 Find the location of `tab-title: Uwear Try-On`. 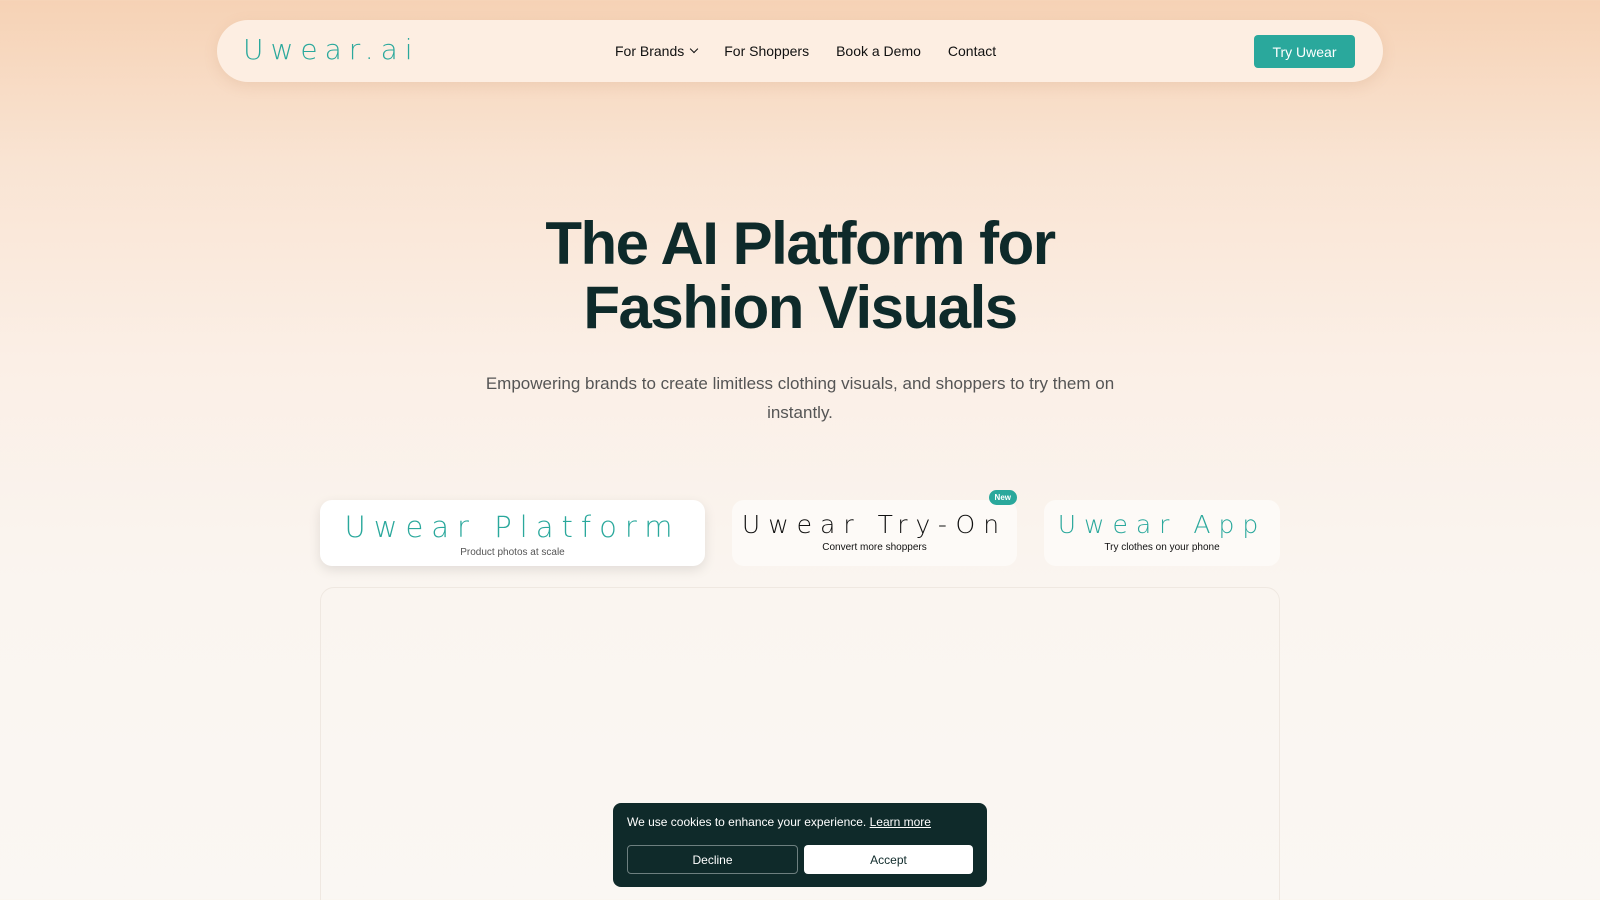

tab-title: Uwear Try-On is located at coordinates (874, 524).